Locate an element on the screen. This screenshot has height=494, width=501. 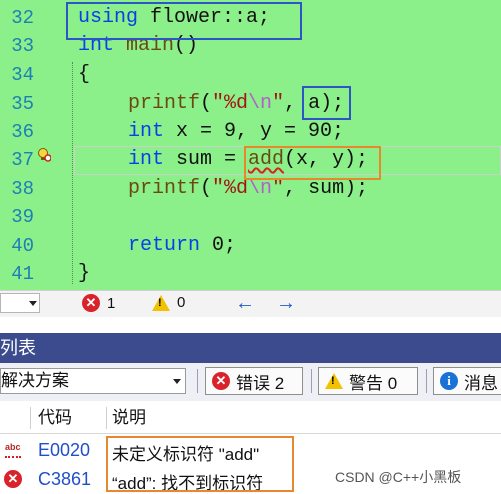
warnings-filter-button: ! 警告 0 is located at coordinates (368, 381).